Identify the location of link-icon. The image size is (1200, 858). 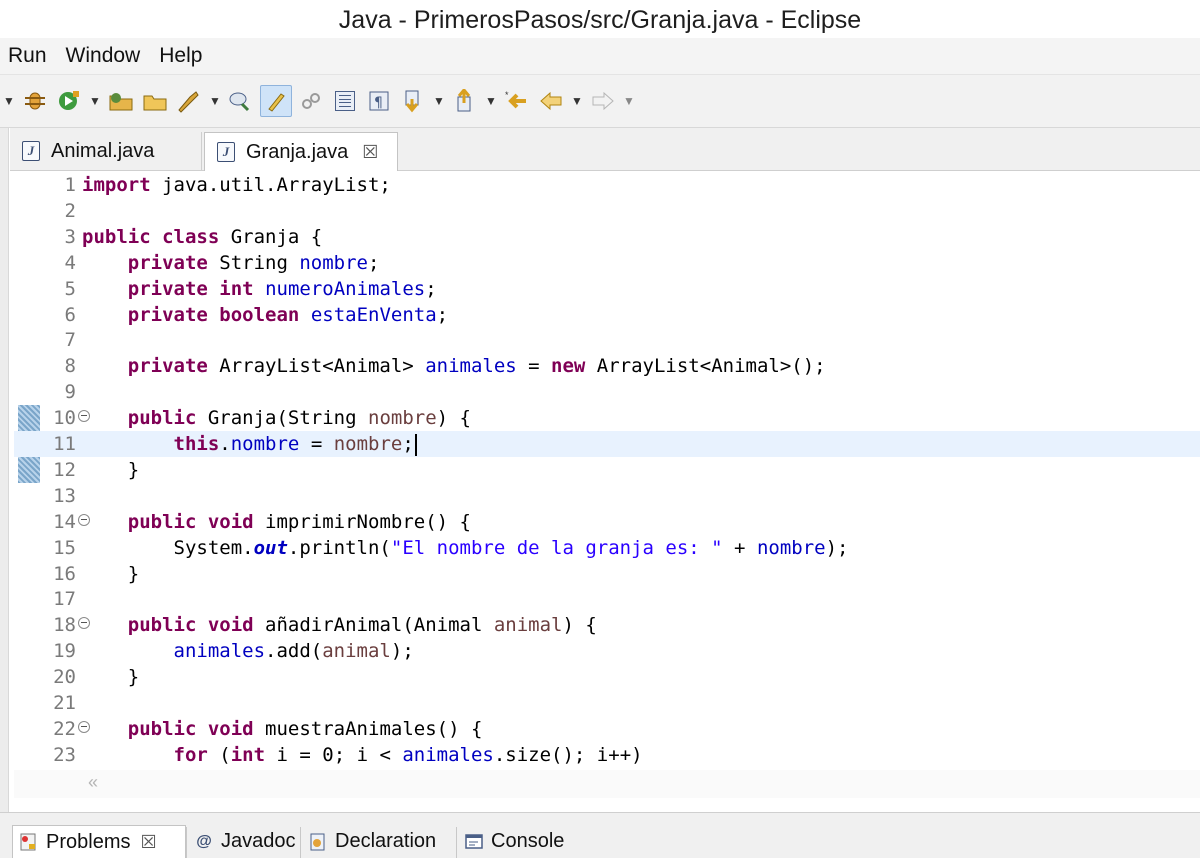
(311, 101).